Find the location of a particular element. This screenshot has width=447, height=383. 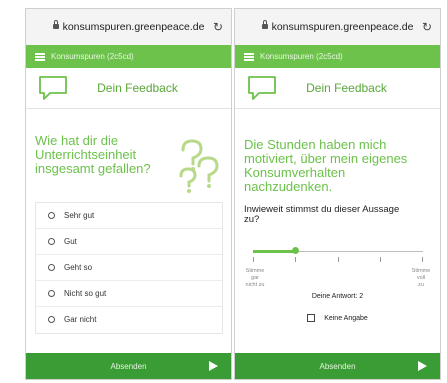

scale-max-label: Stimme voll zu is located at coordinates (421, 278).